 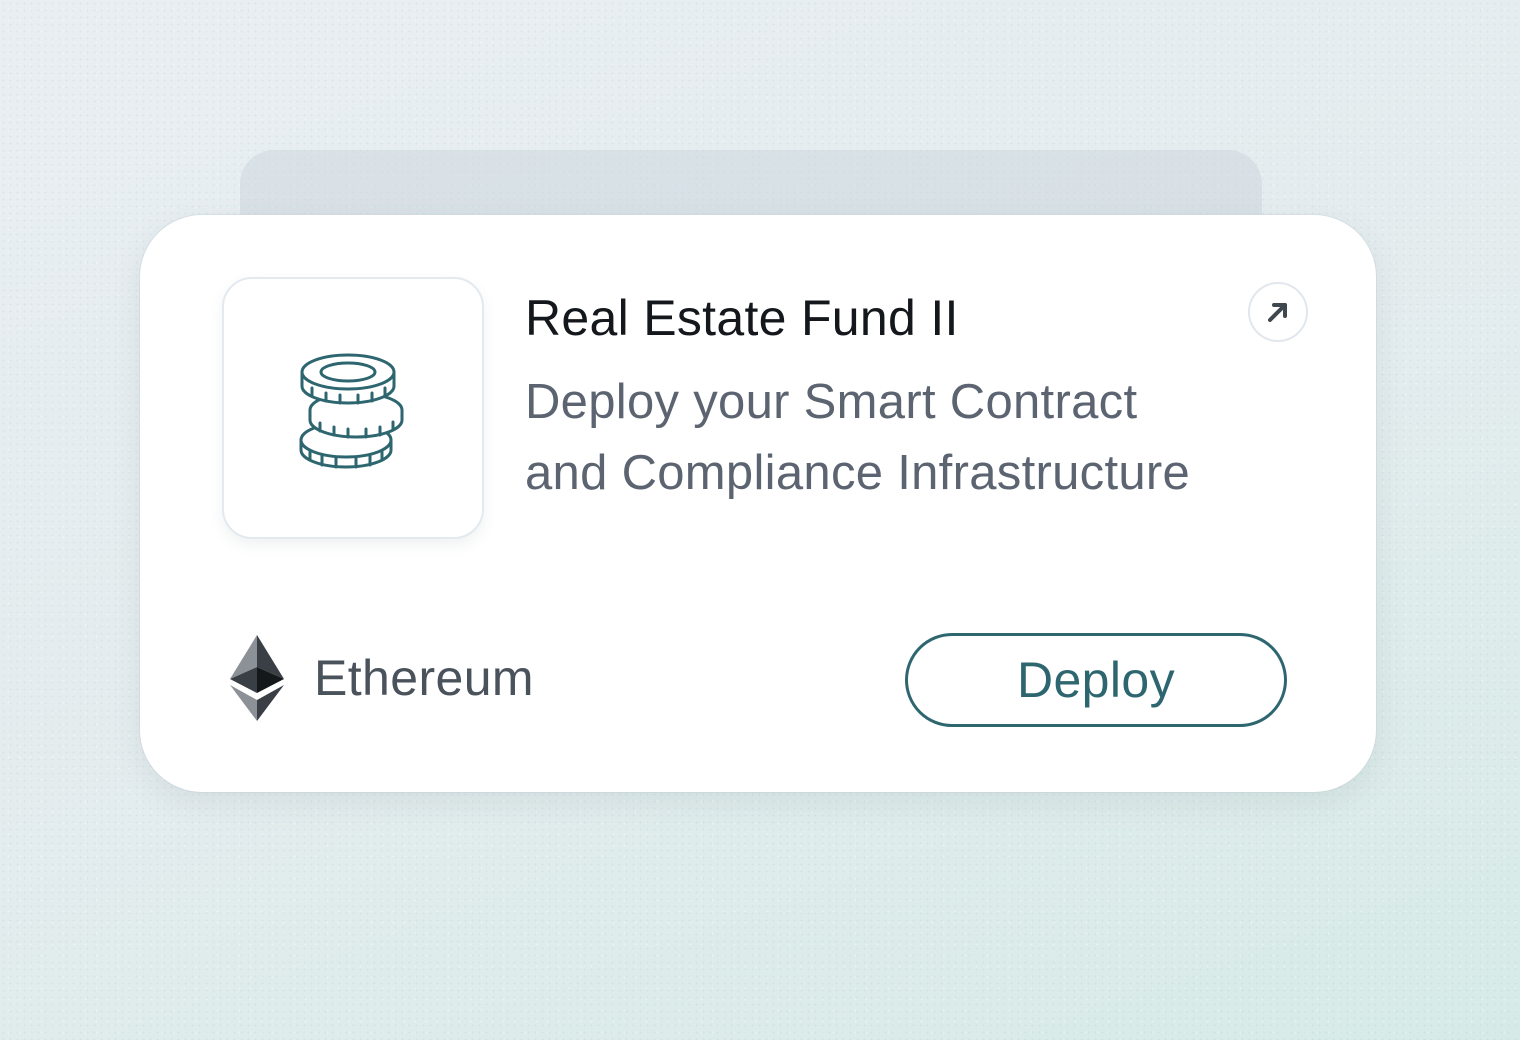 I want to click on fund-description-line: and Compliance Infrastructure, so click(x=858, y=473).